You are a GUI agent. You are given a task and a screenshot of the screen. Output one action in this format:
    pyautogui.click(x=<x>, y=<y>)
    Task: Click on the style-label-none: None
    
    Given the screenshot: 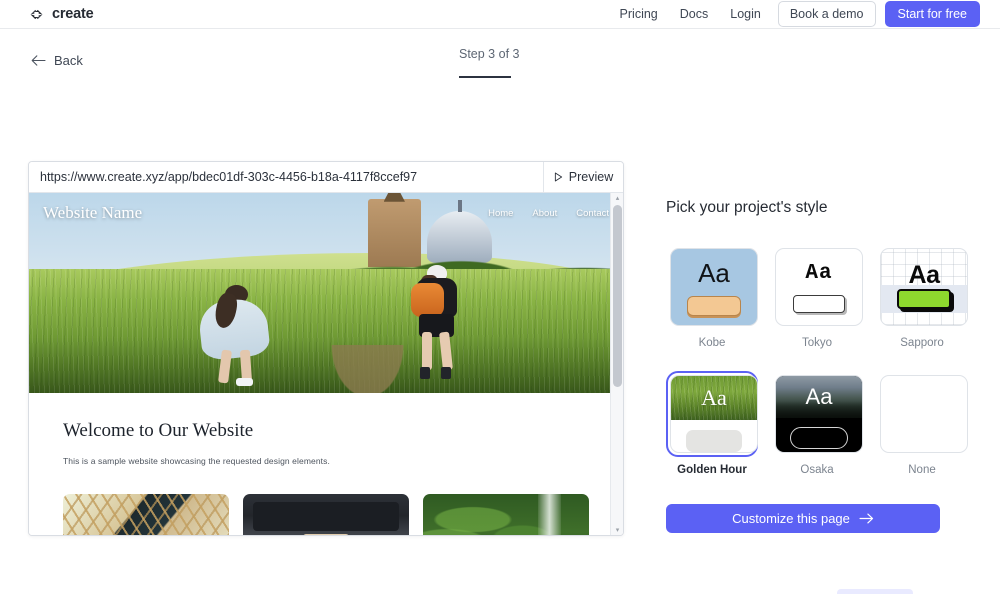 What is the action you would take?
    pyautogui.click(x=922, y=470)
    